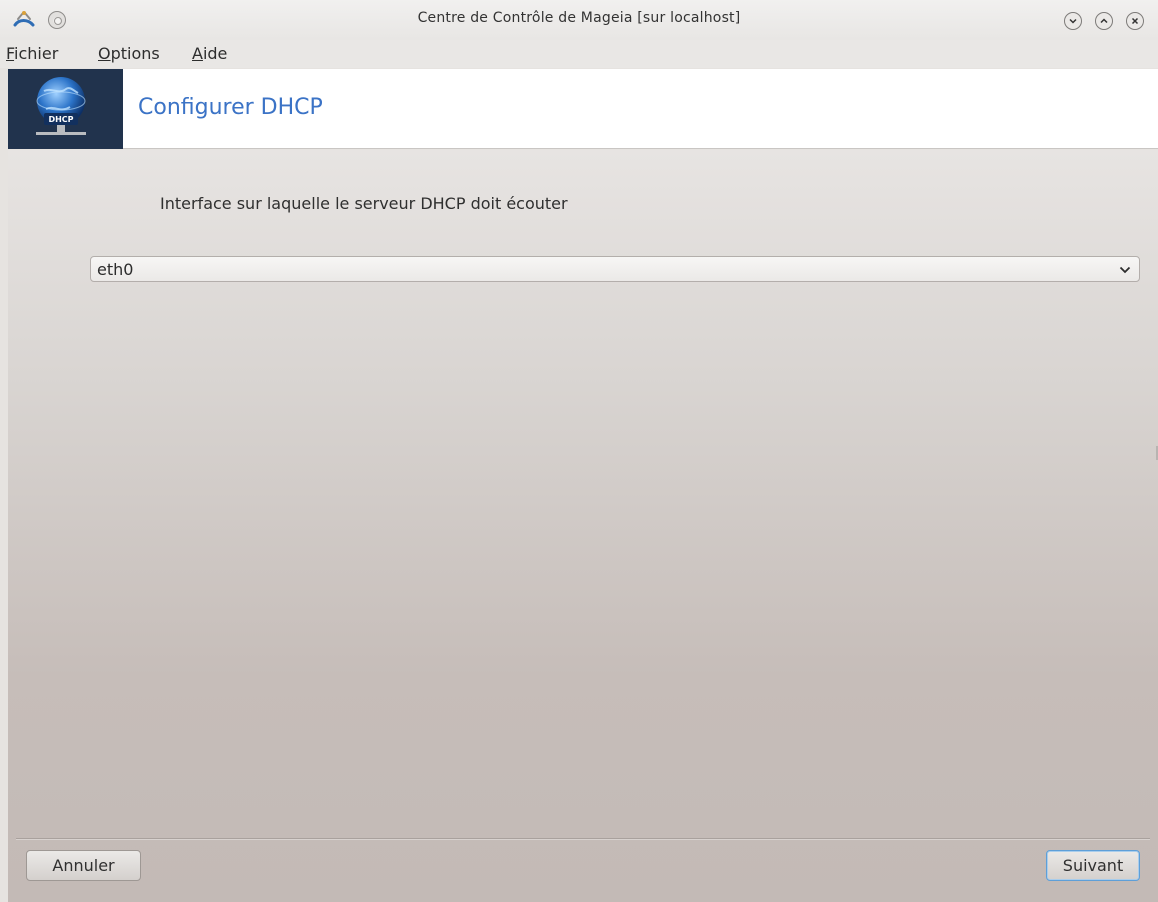 Image resolution: width=1158 pixels, height=902 pixels. Describe the element at coordinates (61, 106) in the screenshot. I see `dhcp-globe-icon: DHCP` at that location.